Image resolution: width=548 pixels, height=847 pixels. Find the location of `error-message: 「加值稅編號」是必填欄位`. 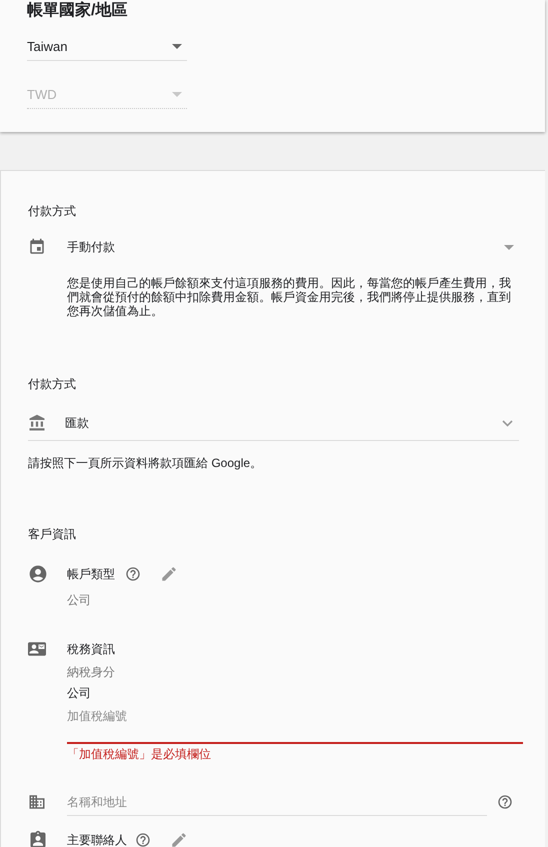

error-message: 「加值稅編號」是必填欄位 is located at coordinates (139, 754).